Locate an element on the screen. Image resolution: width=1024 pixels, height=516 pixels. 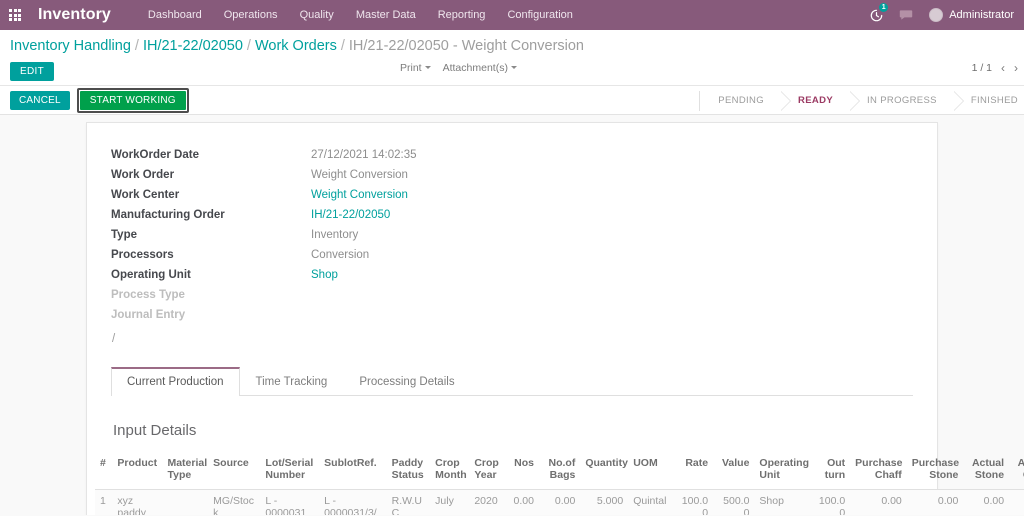
form-row-processors: Processors Conversion is located at coordinates (264, 255).